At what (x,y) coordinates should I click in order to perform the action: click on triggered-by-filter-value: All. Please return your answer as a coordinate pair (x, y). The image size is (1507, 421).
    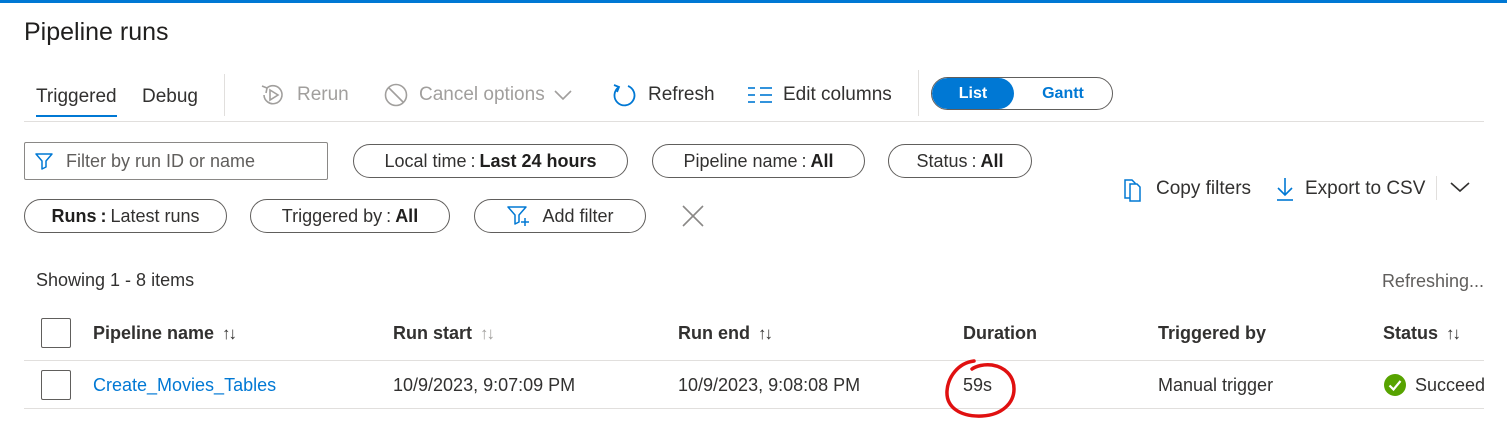
    Looking at the image, I should click on (407, 215).